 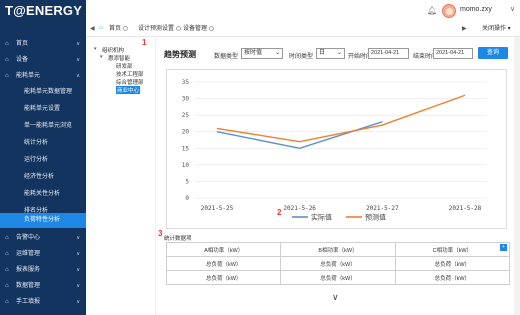 I want to click on sidebar-item-label: 数据管理, so click(x=28, y=286).